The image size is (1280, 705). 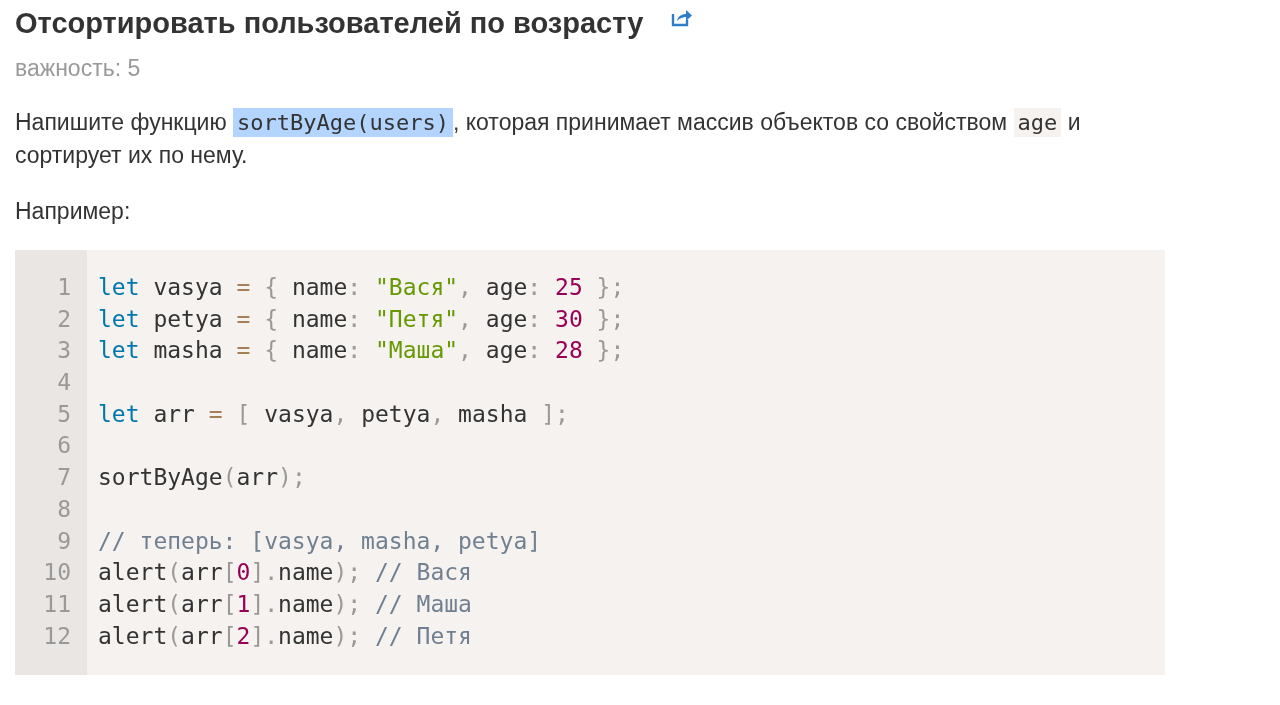 What do you see at coordinates (285, 573) in the screenshot?
I see `code-line: alert(arr[0].name); // Вася` at bounding box center [285, 573].